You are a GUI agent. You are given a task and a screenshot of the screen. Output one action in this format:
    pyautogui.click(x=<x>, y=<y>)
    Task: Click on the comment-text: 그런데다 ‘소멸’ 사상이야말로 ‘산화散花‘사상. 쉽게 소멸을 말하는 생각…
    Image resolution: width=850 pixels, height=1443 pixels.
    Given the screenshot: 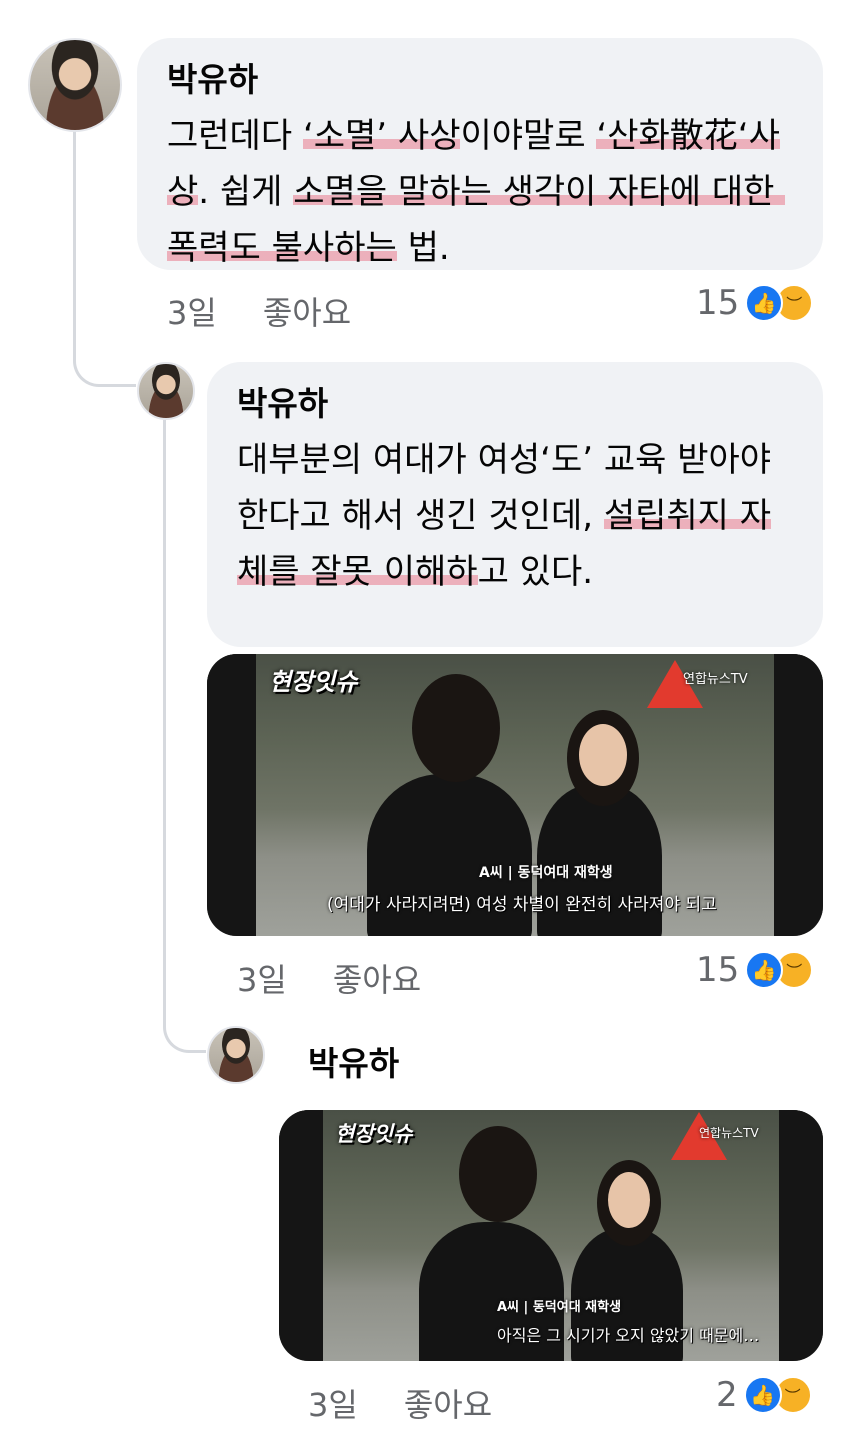 What is the action you would take?
    pyautogui.click(x=476, y=192)
    